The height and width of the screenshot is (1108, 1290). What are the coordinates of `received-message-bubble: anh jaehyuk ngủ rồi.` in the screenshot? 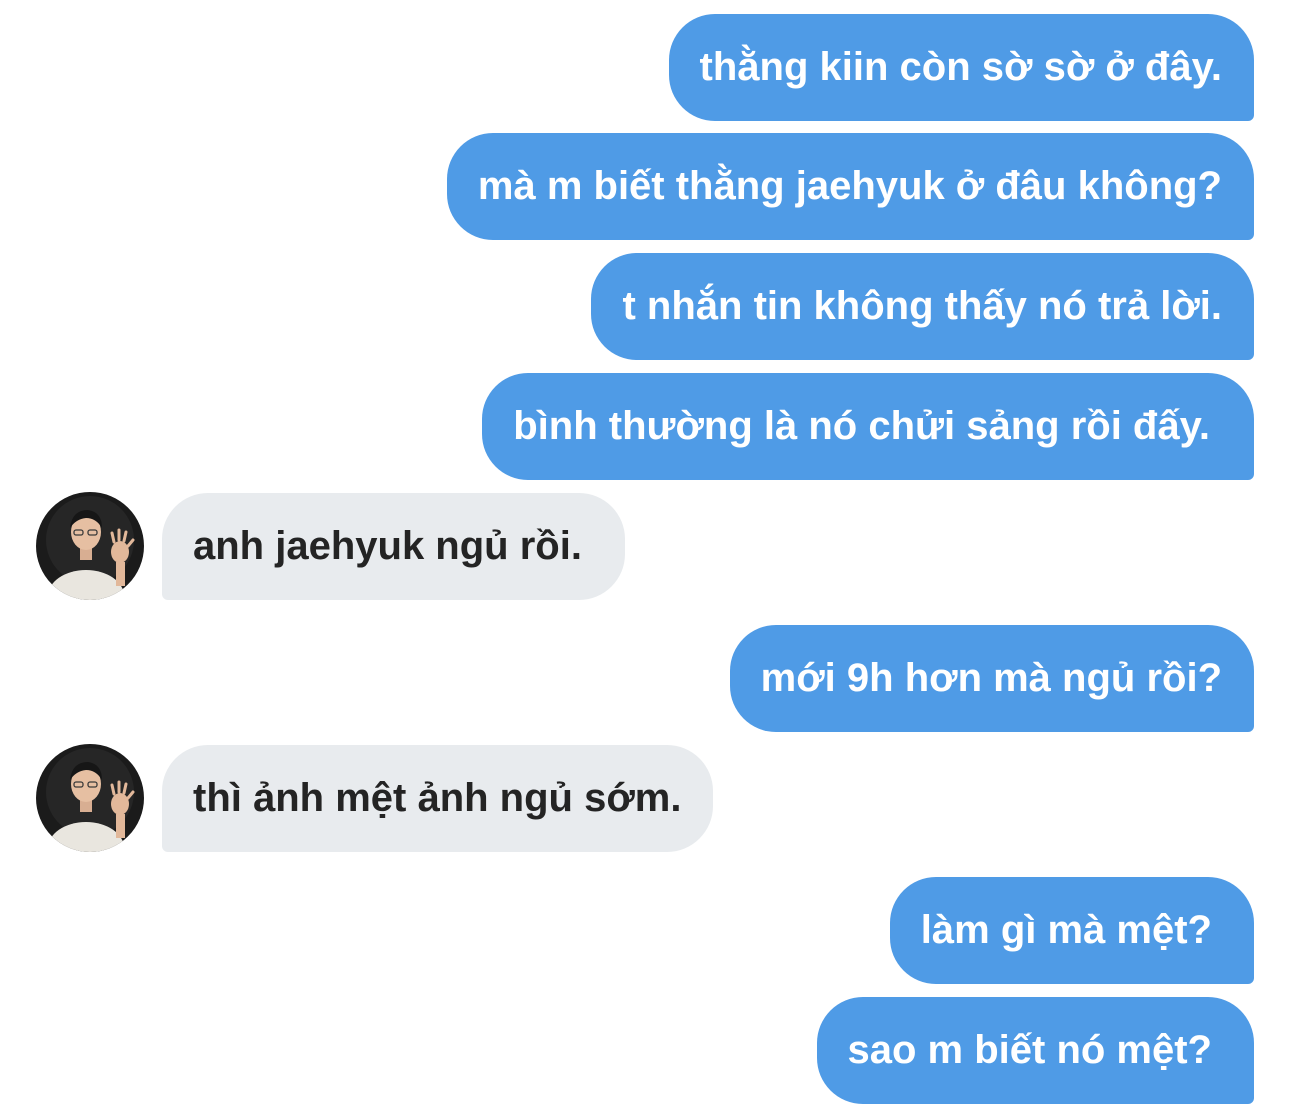 It's located at (393, 546).